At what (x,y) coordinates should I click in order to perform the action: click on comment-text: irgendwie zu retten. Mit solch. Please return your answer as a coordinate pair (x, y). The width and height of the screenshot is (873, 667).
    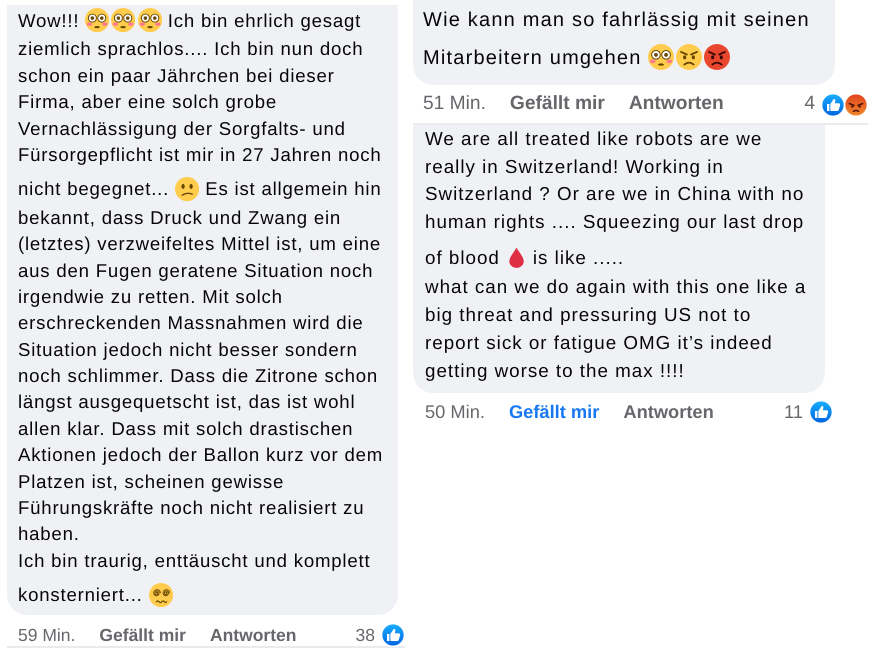
    Looking at the image, I should click on (150, 296).